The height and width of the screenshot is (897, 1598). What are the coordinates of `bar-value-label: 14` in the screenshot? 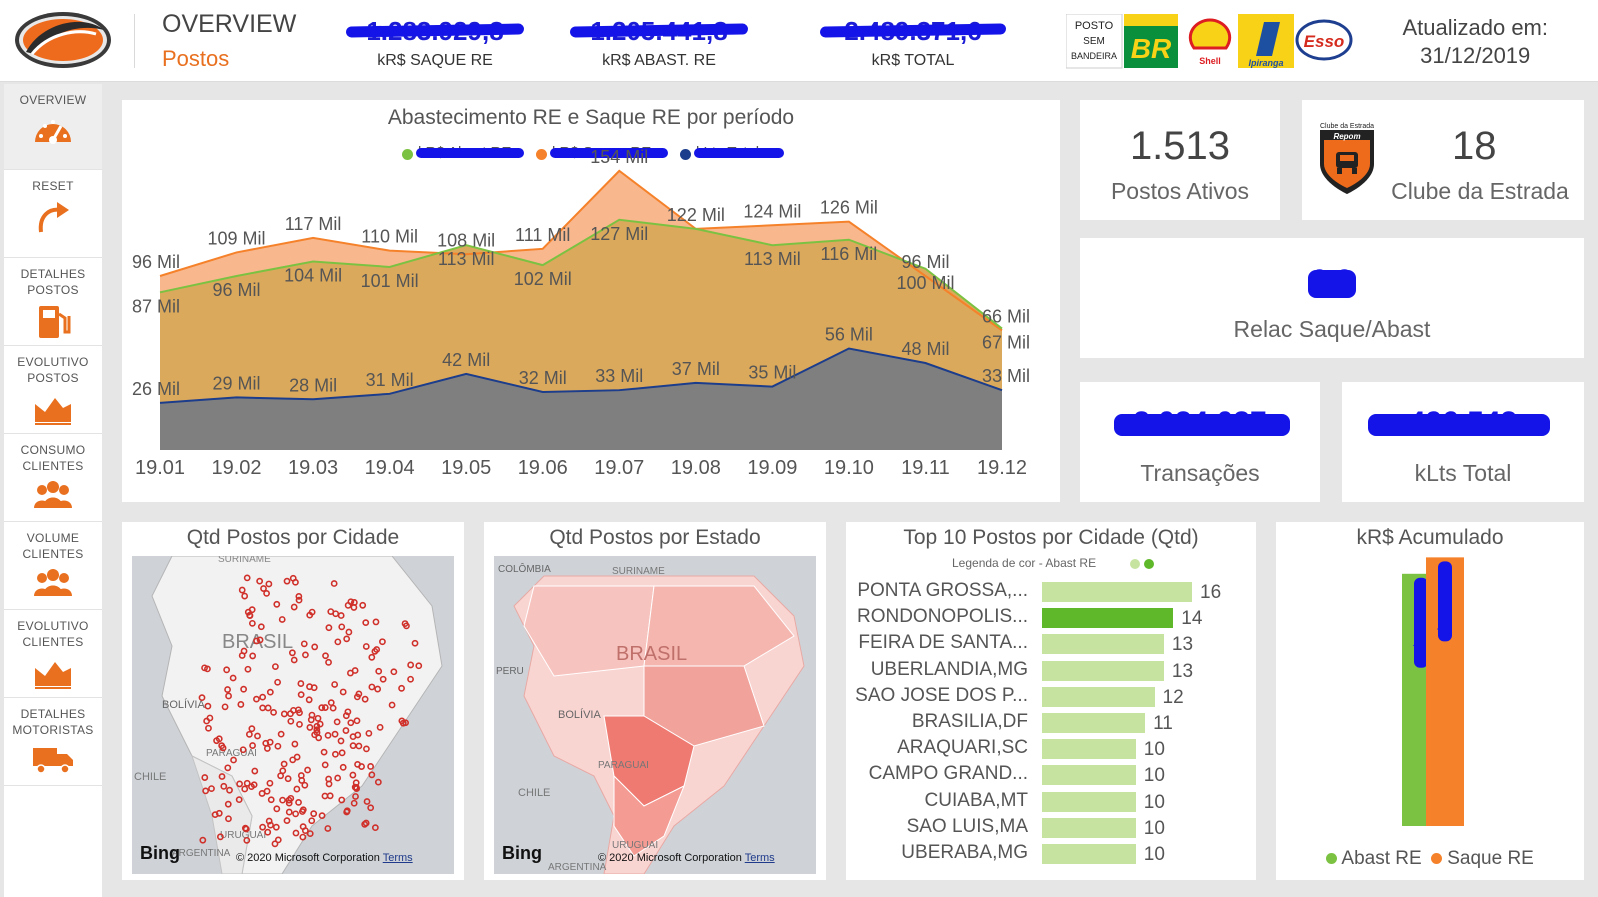 It's located at (1192, 619).